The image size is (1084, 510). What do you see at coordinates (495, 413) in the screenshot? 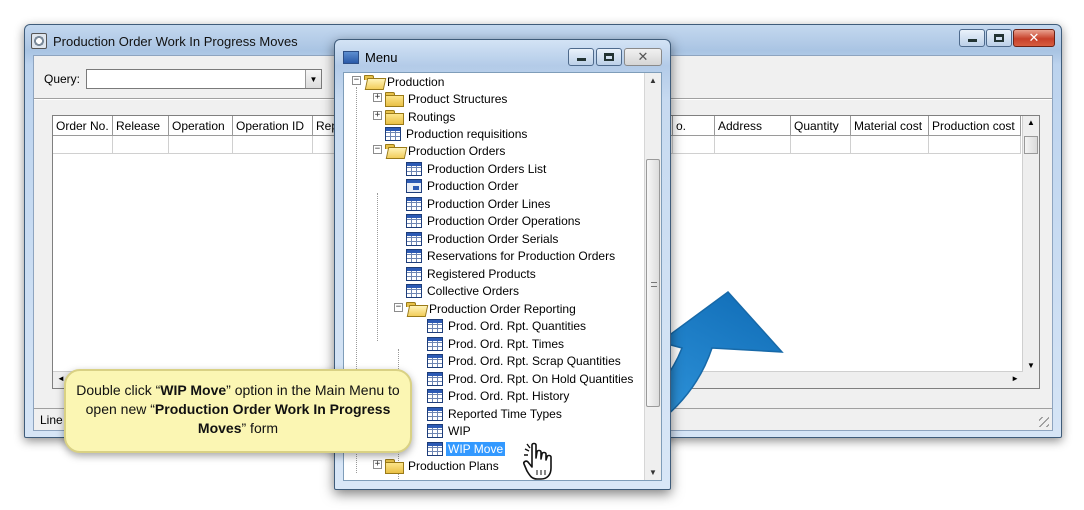
I see `tree-item-reported-time-types: Reported Time Types` at bounding box center [495, 413].